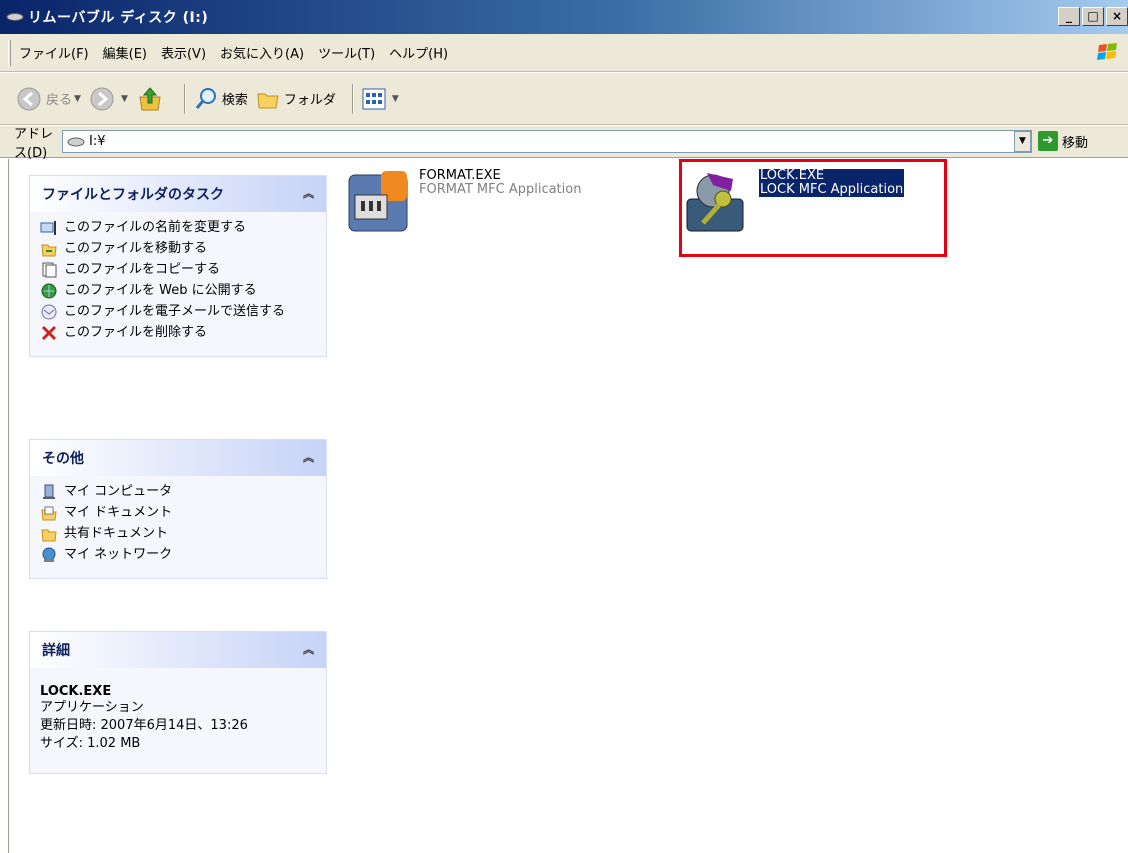 This screenshot has width=1128, height=853. What do you see at coordinates (118, 491) in the screenshot?
I see `place-label: マイ コンピュータ` at bounding box center [118, 491].